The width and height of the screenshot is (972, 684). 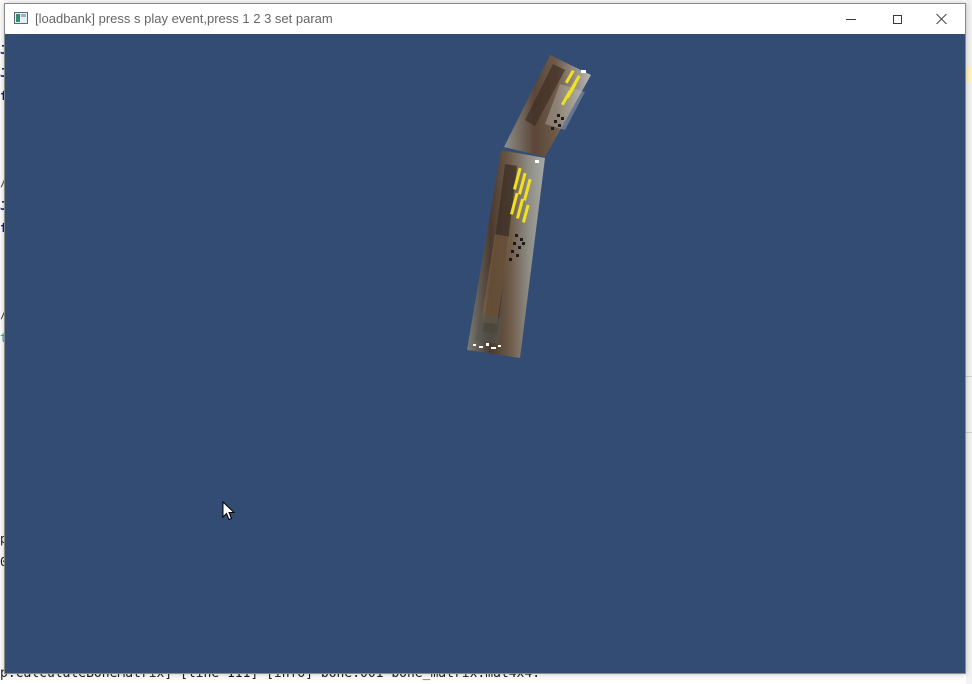 I want to click on mouse-pointer-icon, so click(x=229, y=512).